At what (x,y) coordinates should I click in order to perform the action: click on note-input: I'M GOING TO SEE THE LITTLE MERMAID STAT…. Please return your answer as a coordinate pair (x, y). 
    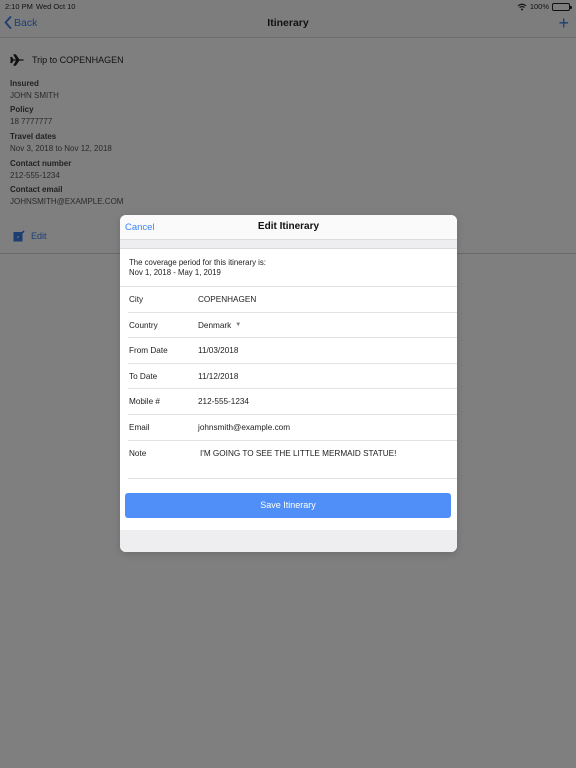
    Looking at the image, I should click on (298, 453).